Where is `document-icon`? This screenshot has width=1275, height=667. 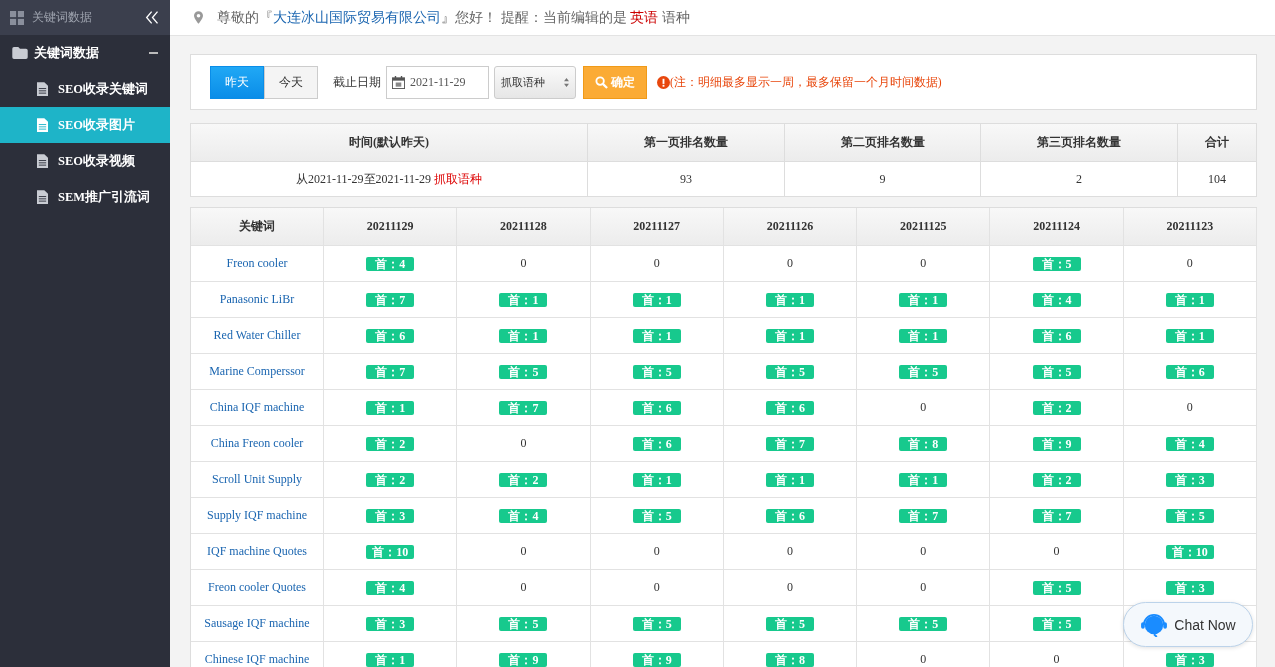
document-icon is located at coordinates (42, 197).